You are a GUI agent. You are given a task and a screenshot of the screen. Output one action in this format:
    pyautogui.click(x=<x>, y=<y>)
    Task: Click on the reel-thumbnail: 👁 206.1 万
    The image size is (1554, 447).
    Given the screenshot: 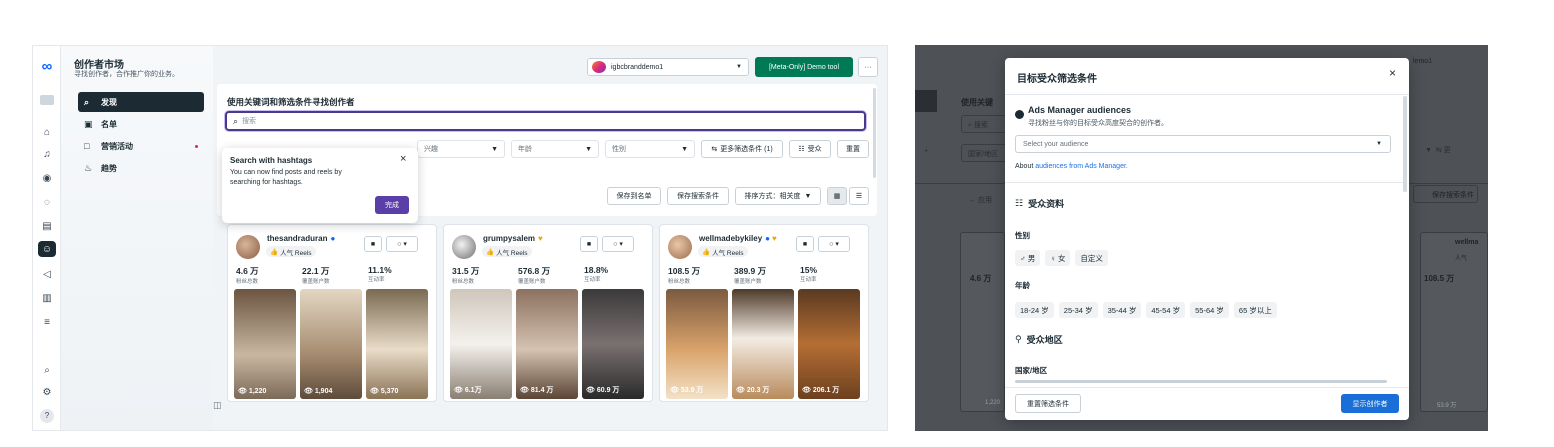 What is the action you would take?
    pyautogui.click(x=829, y=344)
    